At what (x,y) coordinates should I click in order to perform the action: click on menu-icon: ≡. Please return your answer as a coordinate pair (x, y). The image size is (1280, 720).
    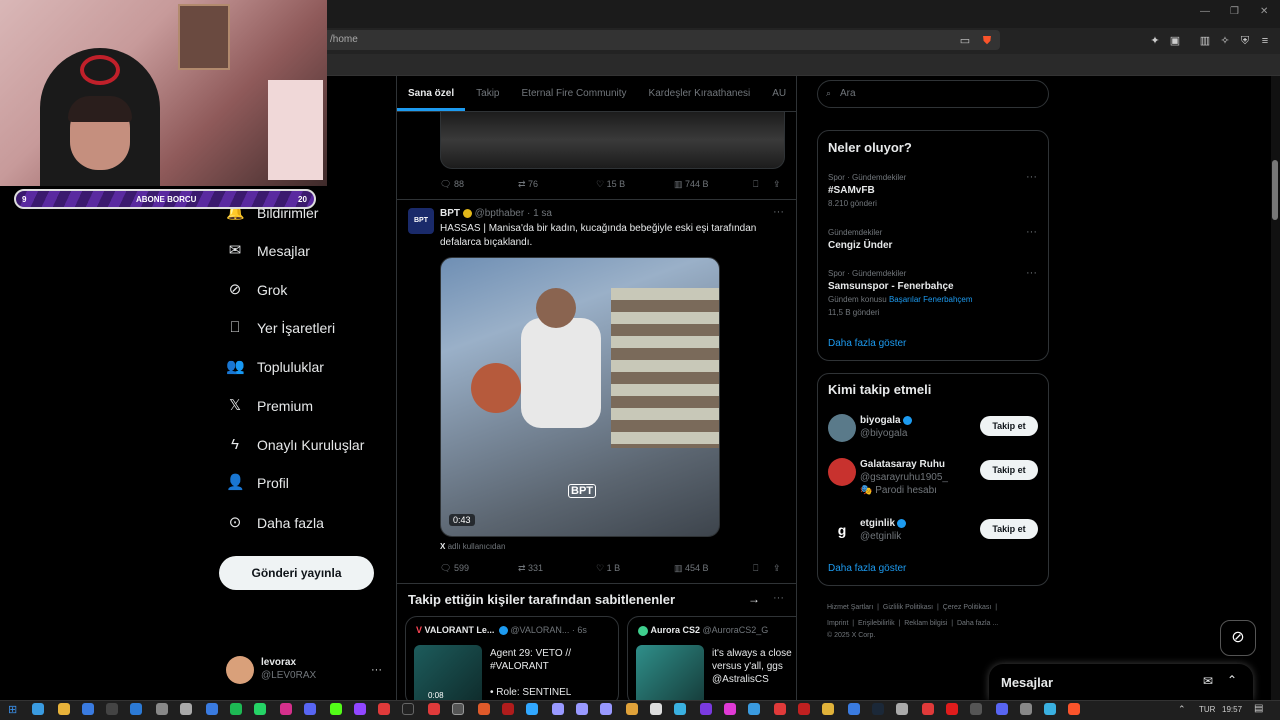
    Looking at the image, I should click on (1265, 41).